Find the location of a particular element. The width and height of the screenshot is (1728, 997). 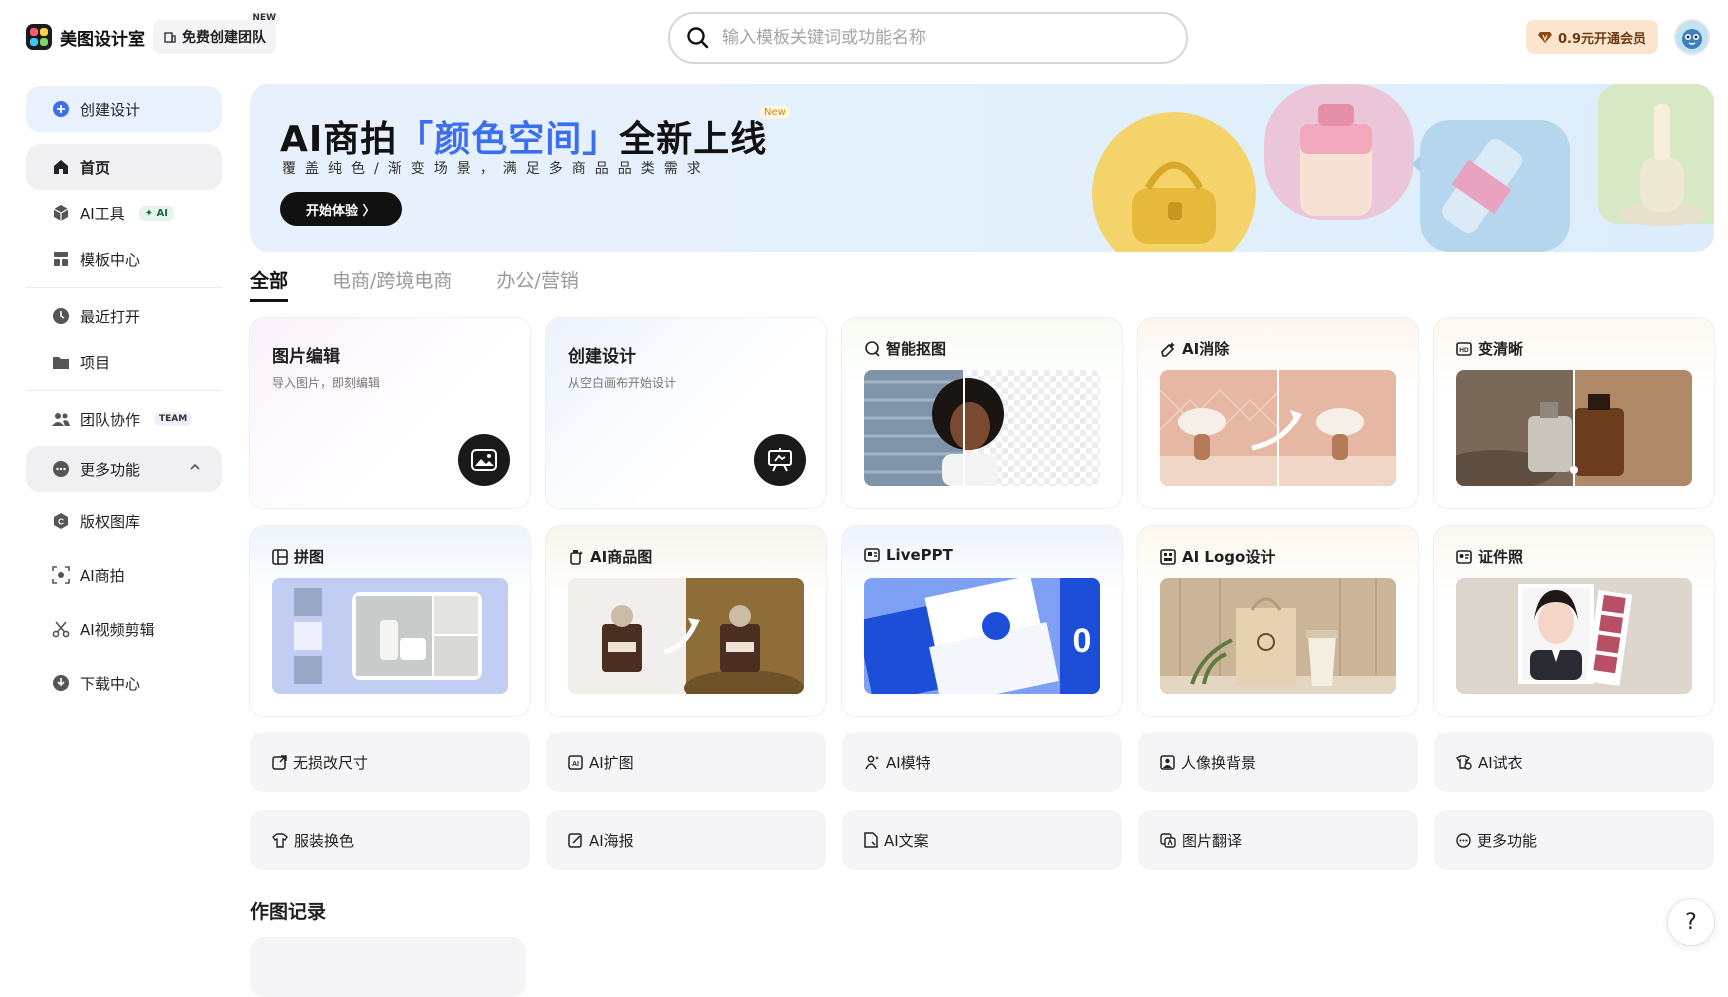

card-liveppt: LivePPT 0 is located at coordinates (982, 621).